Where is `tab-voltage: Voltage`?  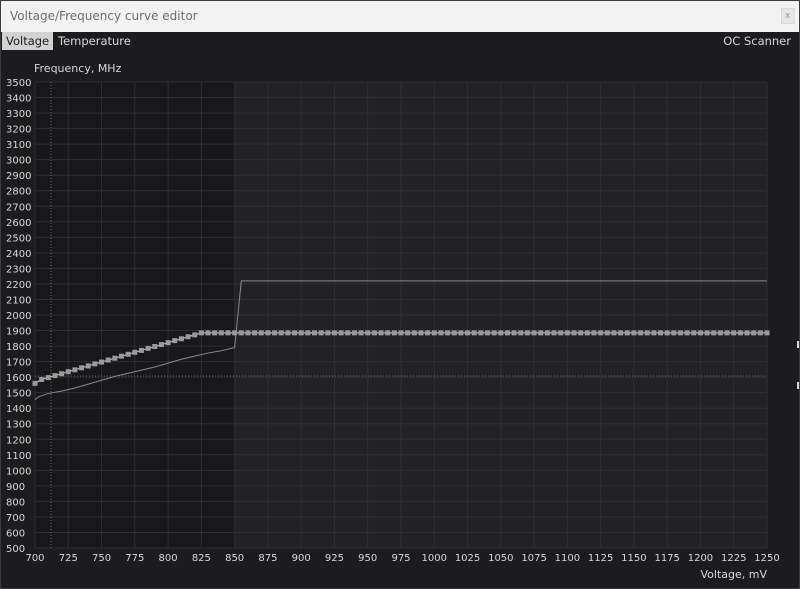 tab-voltage: Voltage is located at coordinates (28, 41).